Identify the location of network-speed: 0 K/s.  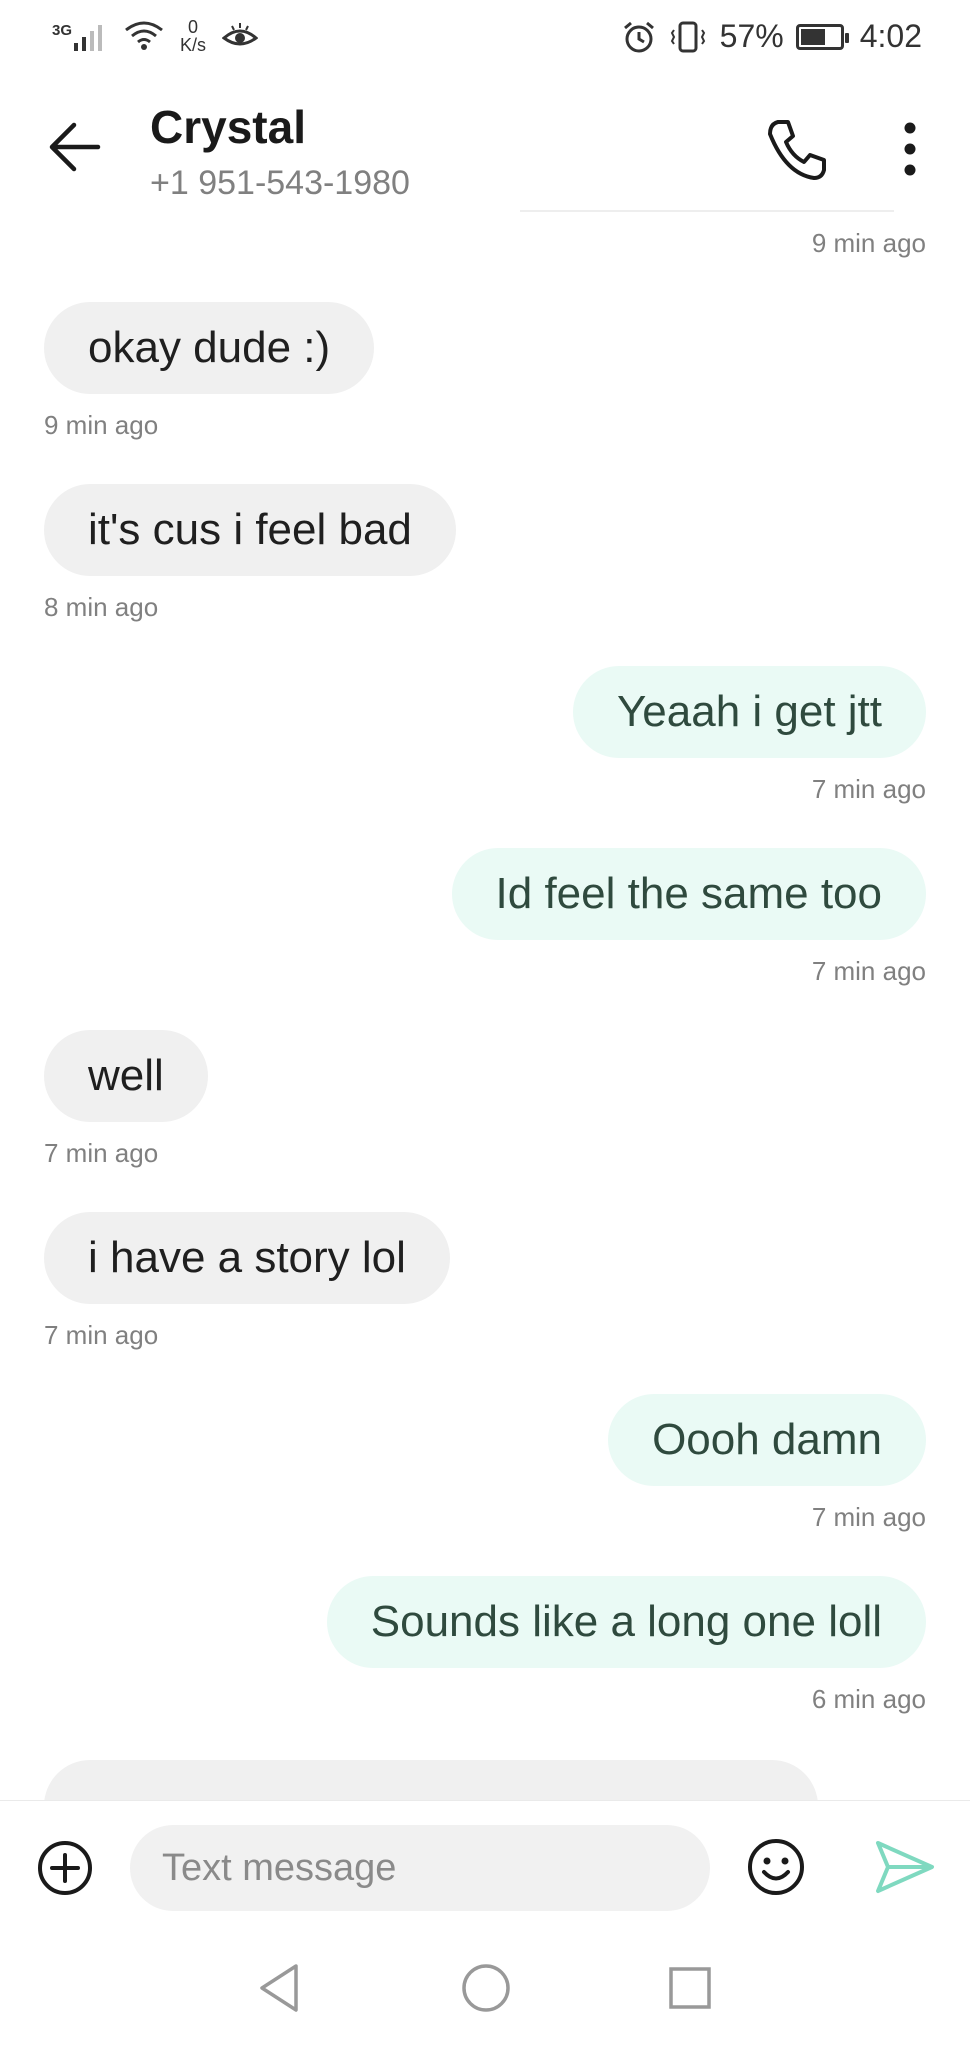
(193, 36).